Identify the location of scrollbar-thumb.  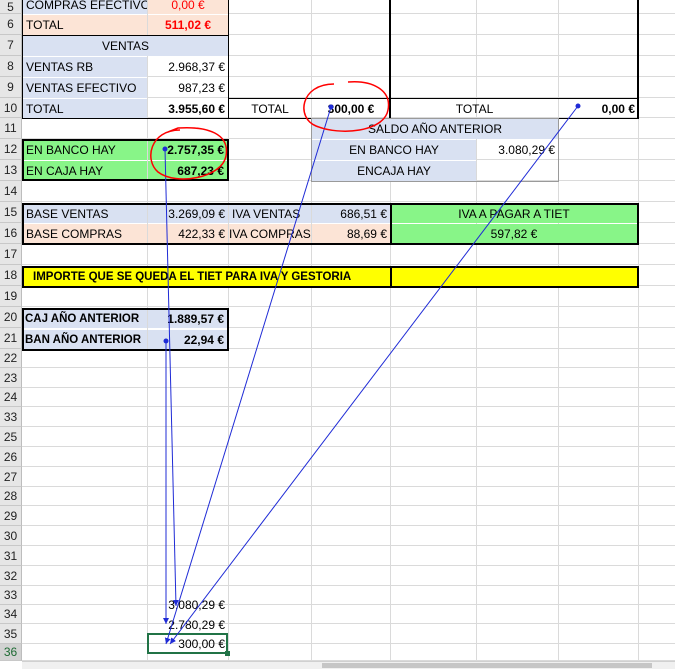
(487, 665).